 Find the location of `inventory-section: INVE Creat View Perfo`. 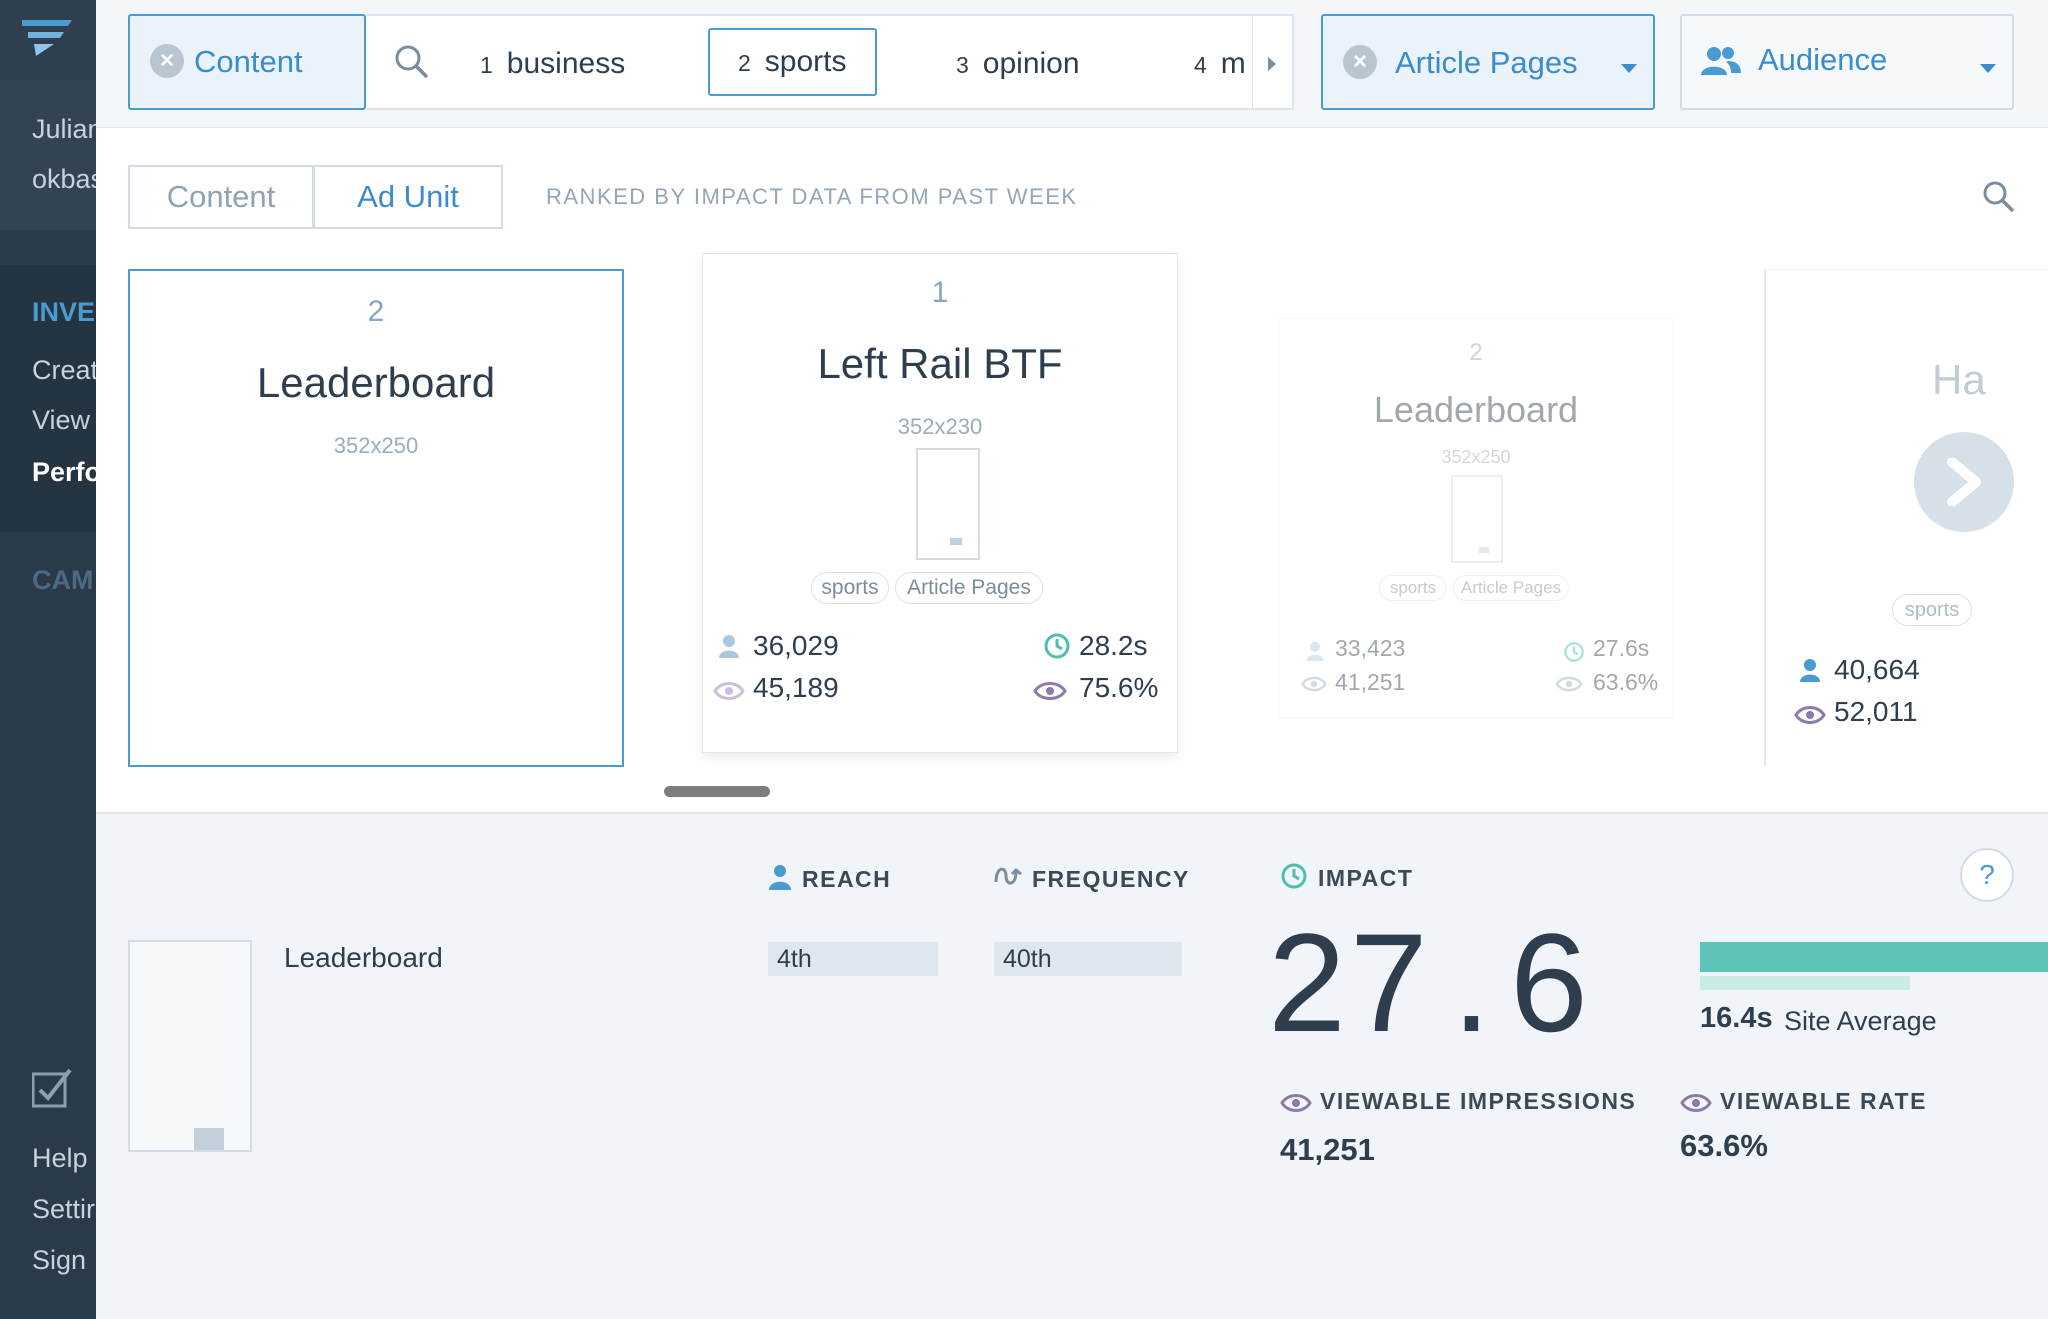

inventory-section: INVE Creat View Perfo is located at coordinates (48, 398).